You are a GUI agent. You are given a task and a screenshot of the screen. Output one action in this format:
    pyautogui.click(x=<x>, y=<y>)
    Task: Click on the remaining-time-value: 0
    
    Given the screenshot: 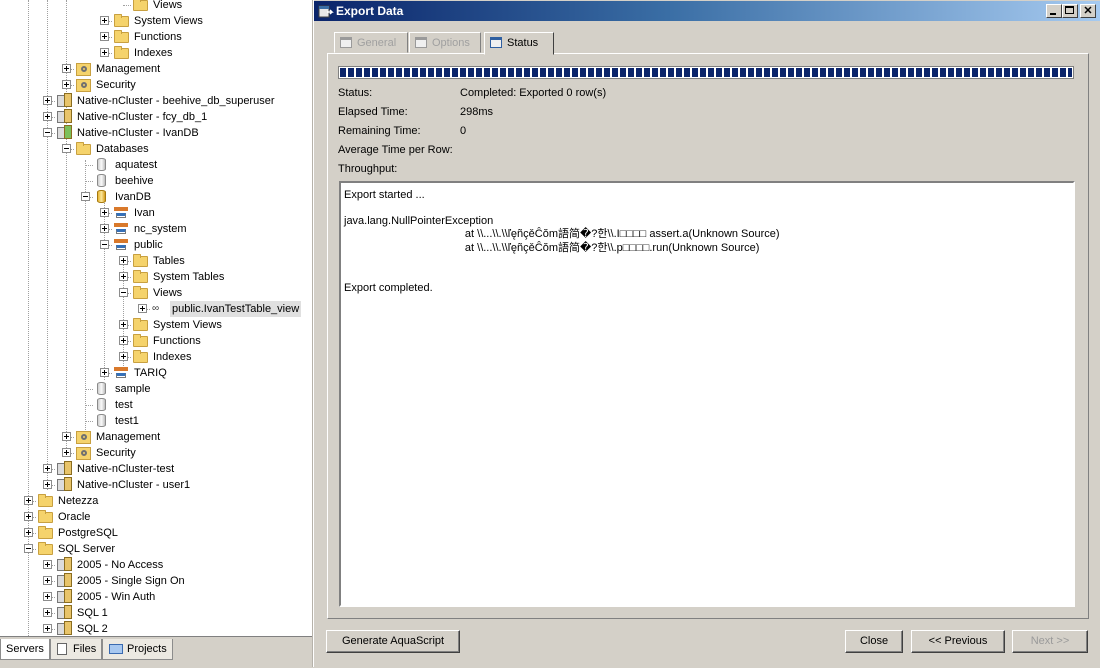 What is the action you would take?
    pyautogui.click(x=463, y=131)
    